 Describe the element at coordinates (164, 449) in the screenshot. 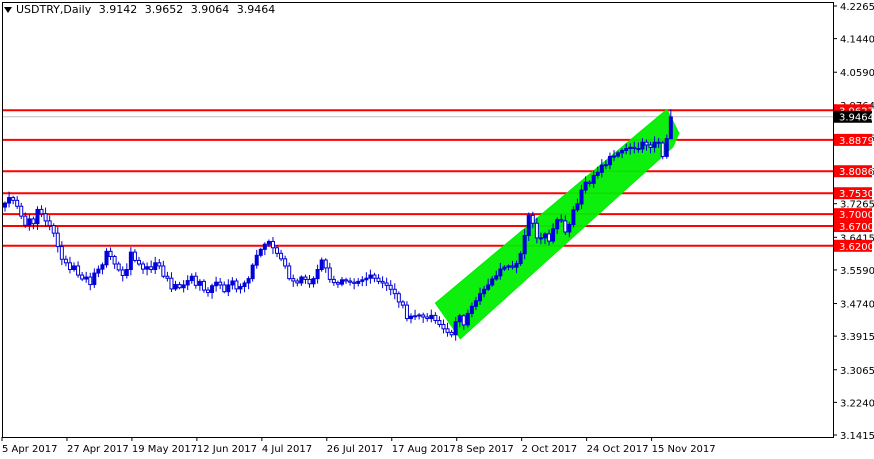

I see `x-tick-label: 19 May 2017` at that location.